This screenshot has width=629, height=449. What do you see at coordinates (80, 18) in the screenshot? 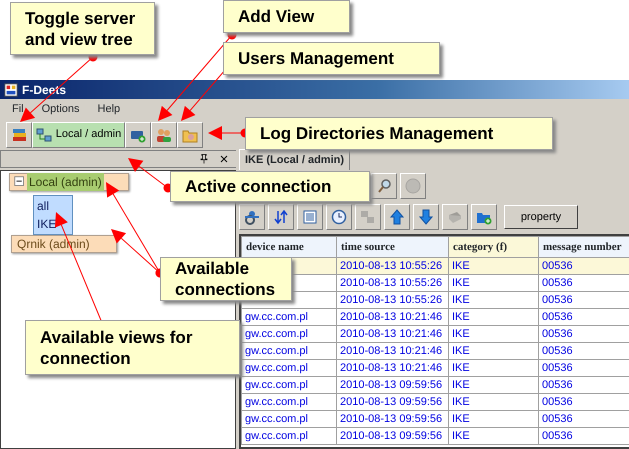
I see `callout-text: Toggle server` at bounding box center [80, 18].